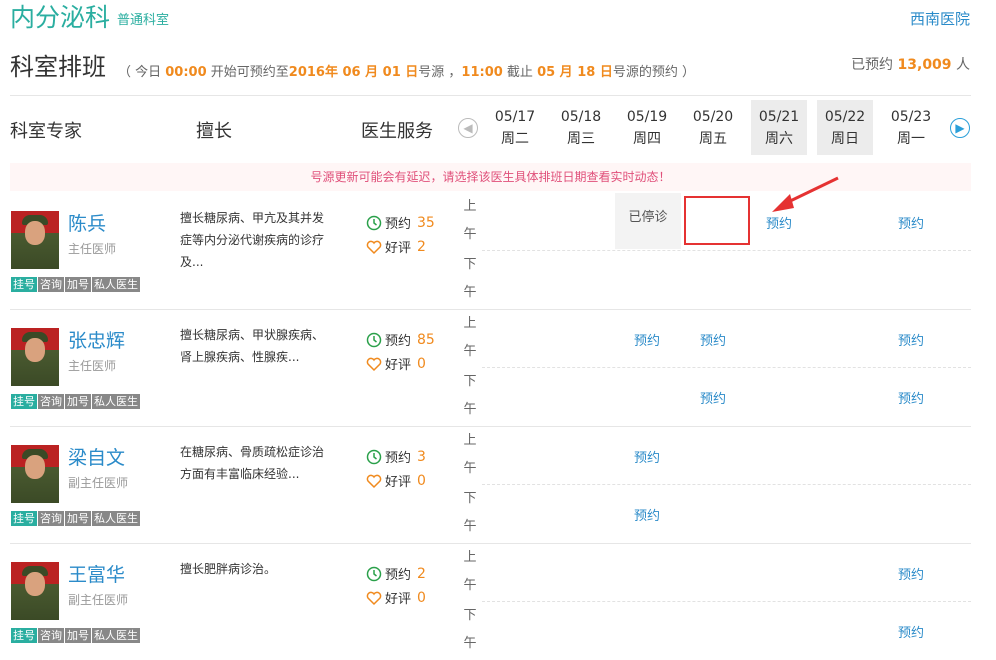 The height and width of the screenshot is (660, 996). Describe the element at coordinates (845, 127) in the screenshot. I see `date-col-weekend: 05/22 周日` at that location.